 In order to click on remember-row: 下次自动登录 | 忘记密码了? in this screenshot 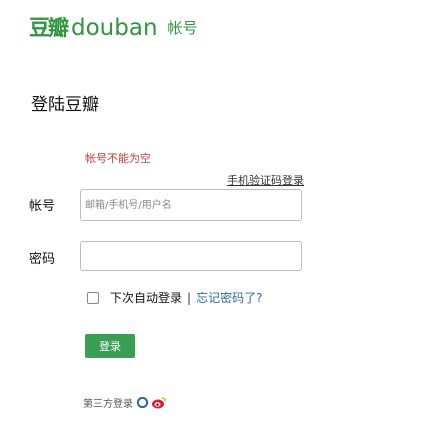, I will do `click(174, 297)`.